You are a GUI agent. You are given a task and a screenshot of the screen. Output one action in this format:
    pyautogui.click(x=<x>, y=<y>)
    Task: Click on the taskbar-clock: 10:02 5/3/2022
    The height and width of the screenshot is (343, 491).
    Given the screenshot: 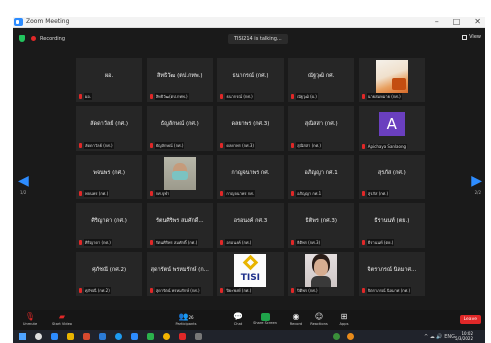 What is the action you would take?
    pyautogui.click(x=464, y=336)
    